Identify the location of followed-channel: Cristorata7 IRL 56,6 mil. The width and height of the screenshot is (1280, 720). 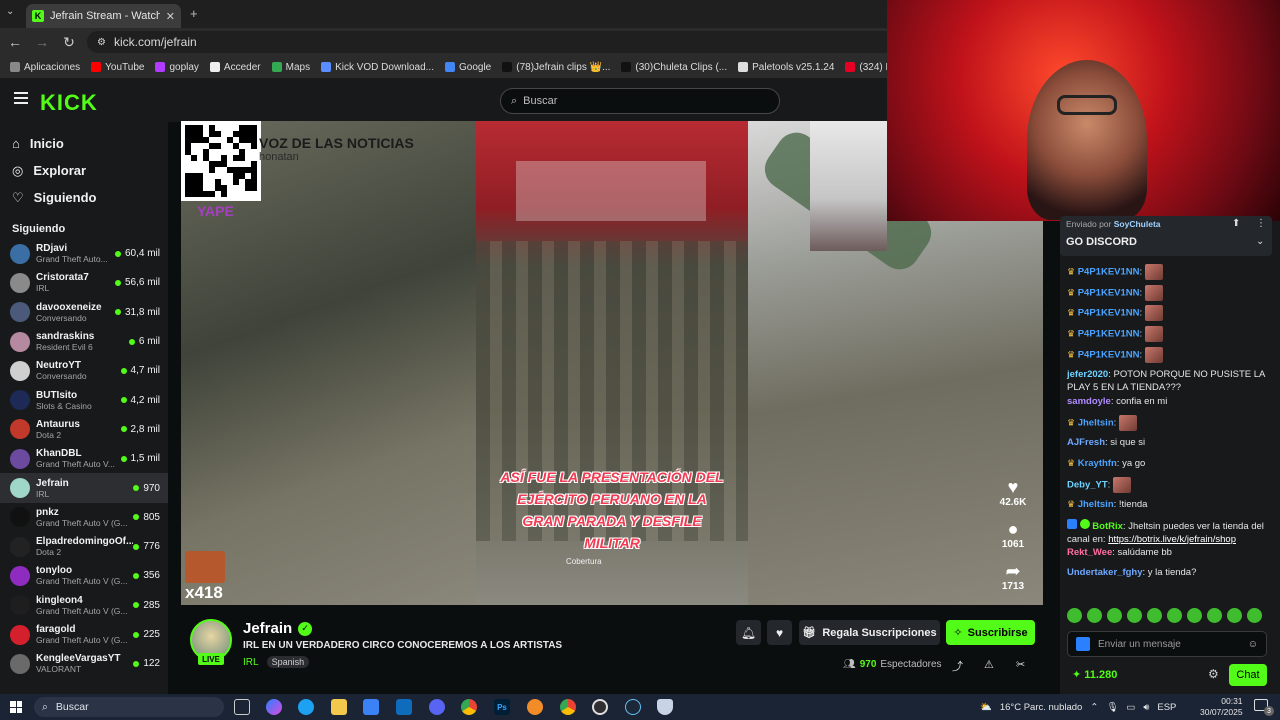
(84, 282).